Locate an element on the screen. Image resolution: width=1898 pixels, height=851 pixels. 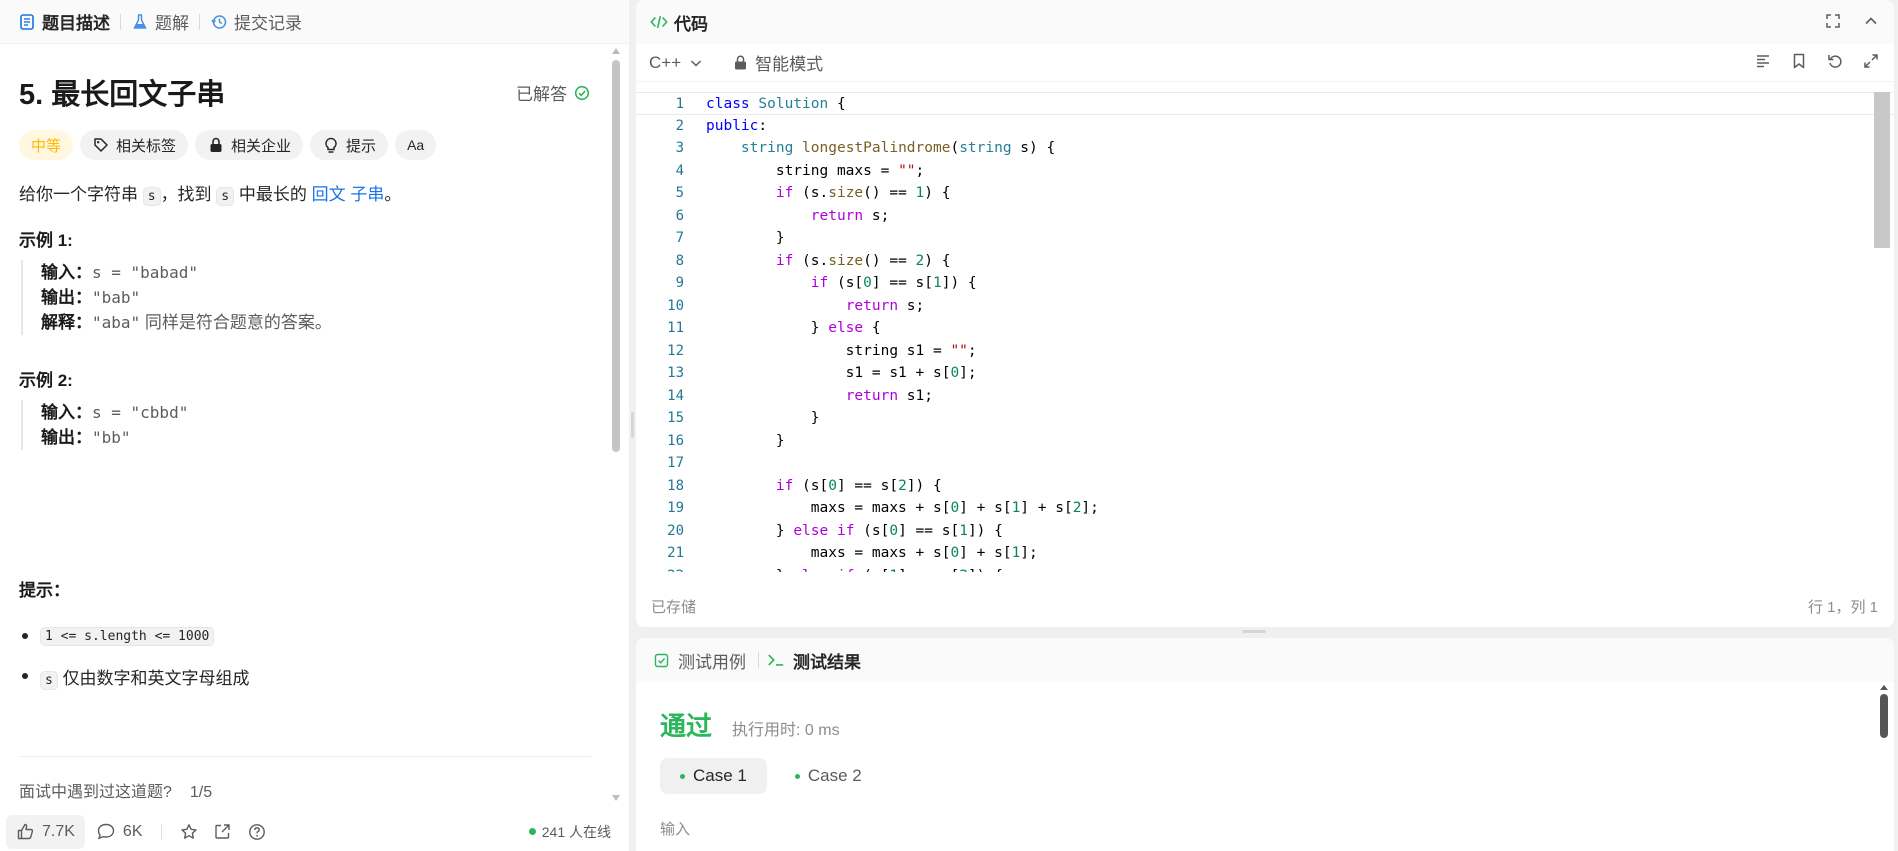
problem-scrollbar is located at coordinates (616, 256).